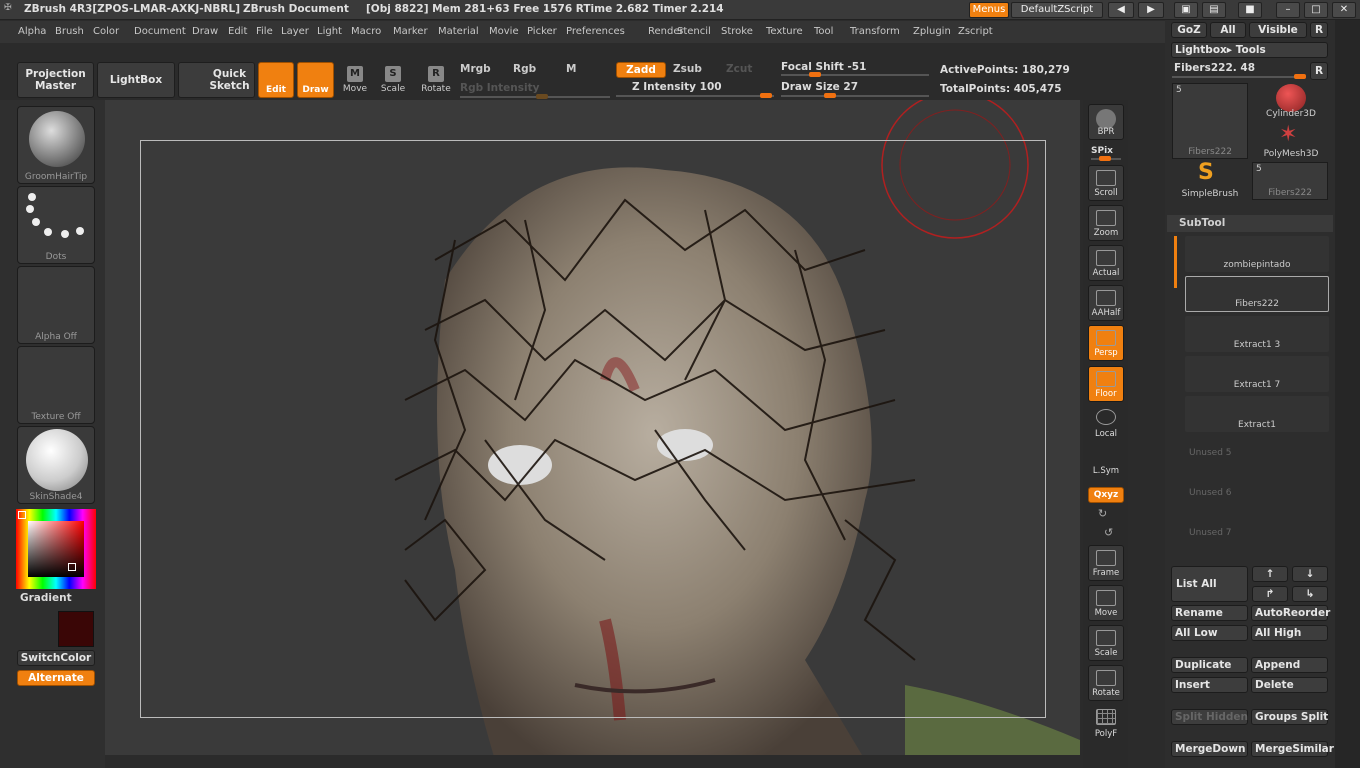 The image size is (1360, 768). I want to click on list-all-button: List All, so click(1209, 584).